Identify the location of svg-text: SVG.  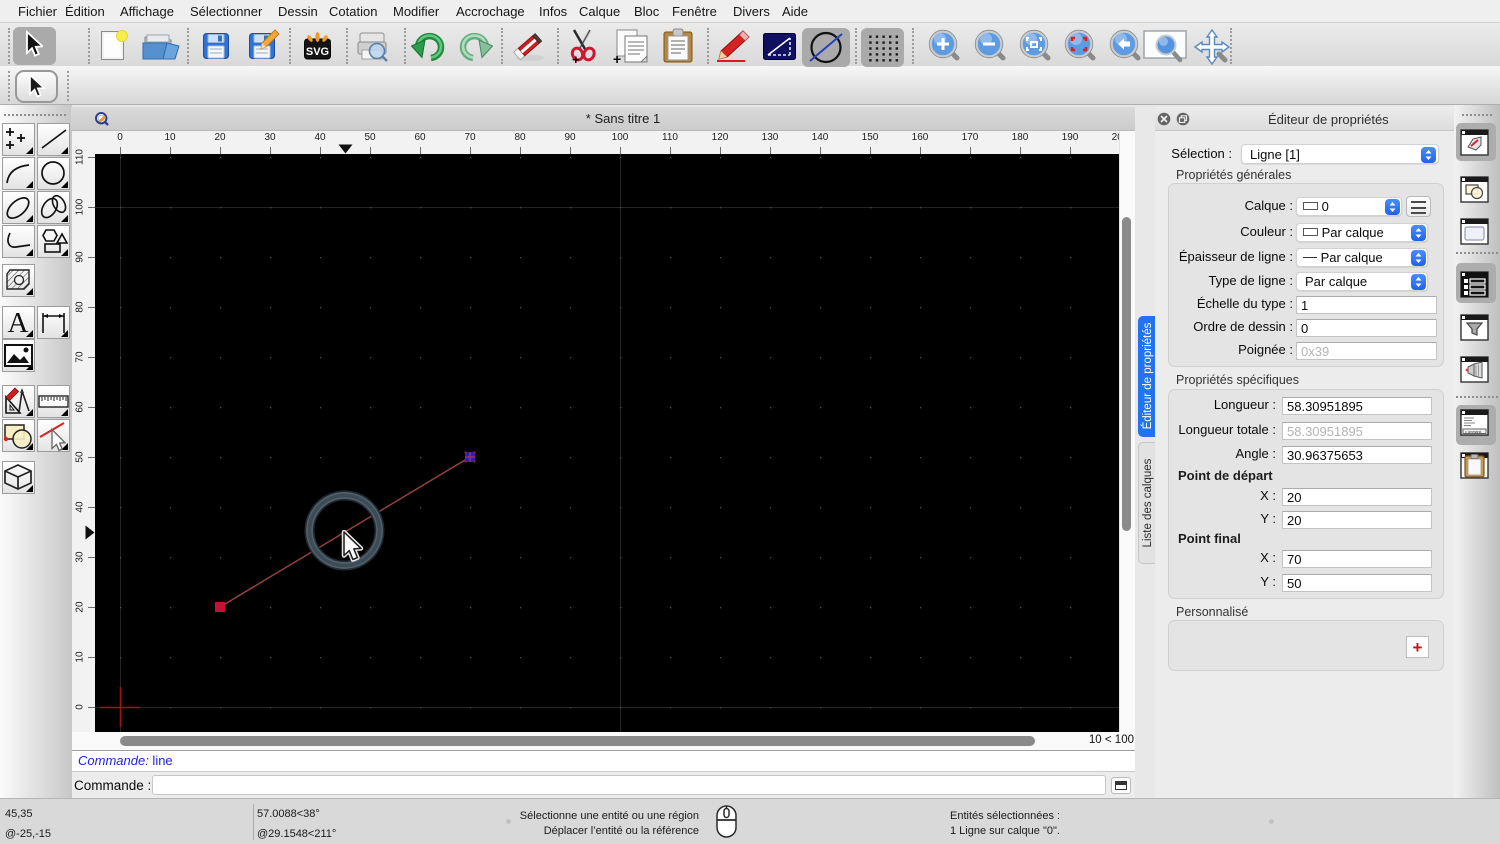
(317, 52).